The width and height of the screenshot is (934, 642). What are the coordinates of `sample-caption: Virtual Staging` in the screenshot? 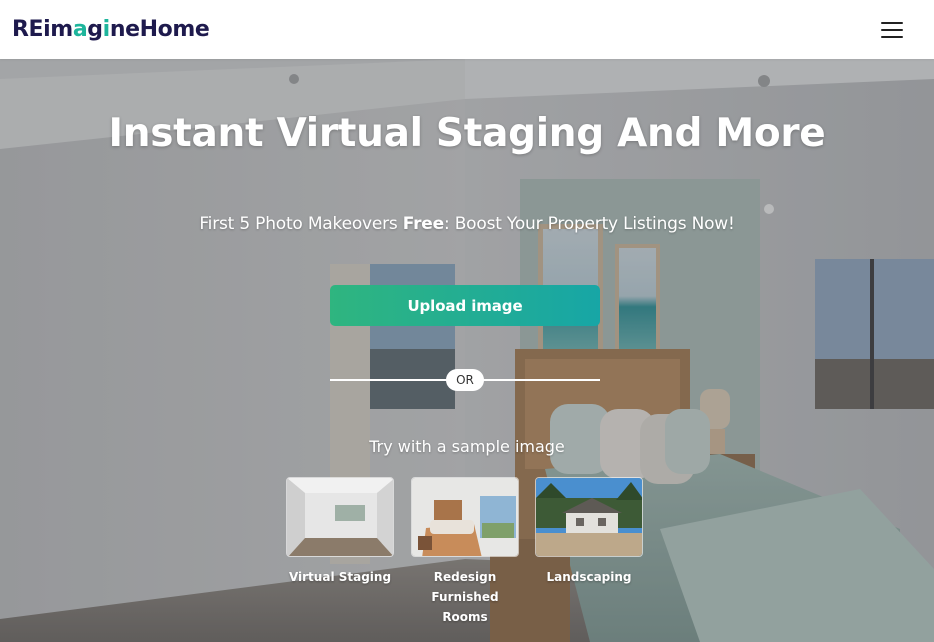 It's located at (340, 577).